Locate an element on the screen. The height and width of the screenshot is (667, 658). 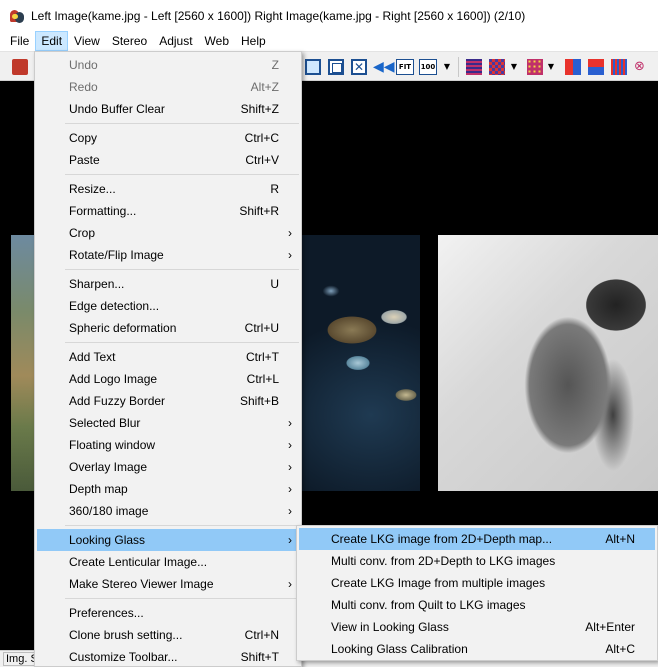
checker-icon is located at coordinates (497, 67).